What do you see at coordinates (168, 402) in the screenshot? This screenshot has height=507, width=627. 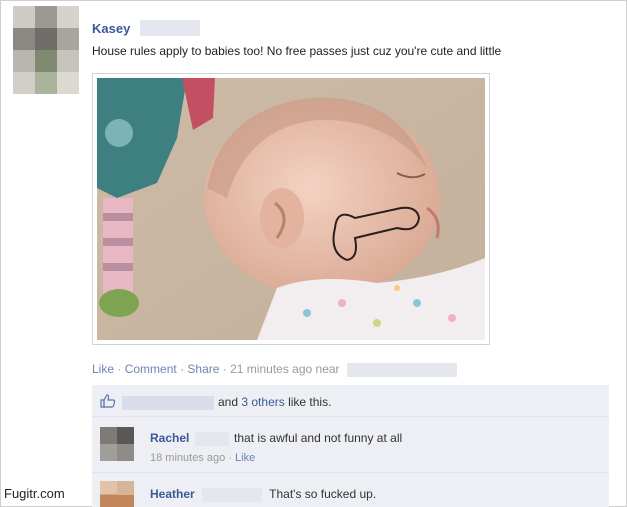 I see `liker-name-redacted` at bounding box center [168, 402].